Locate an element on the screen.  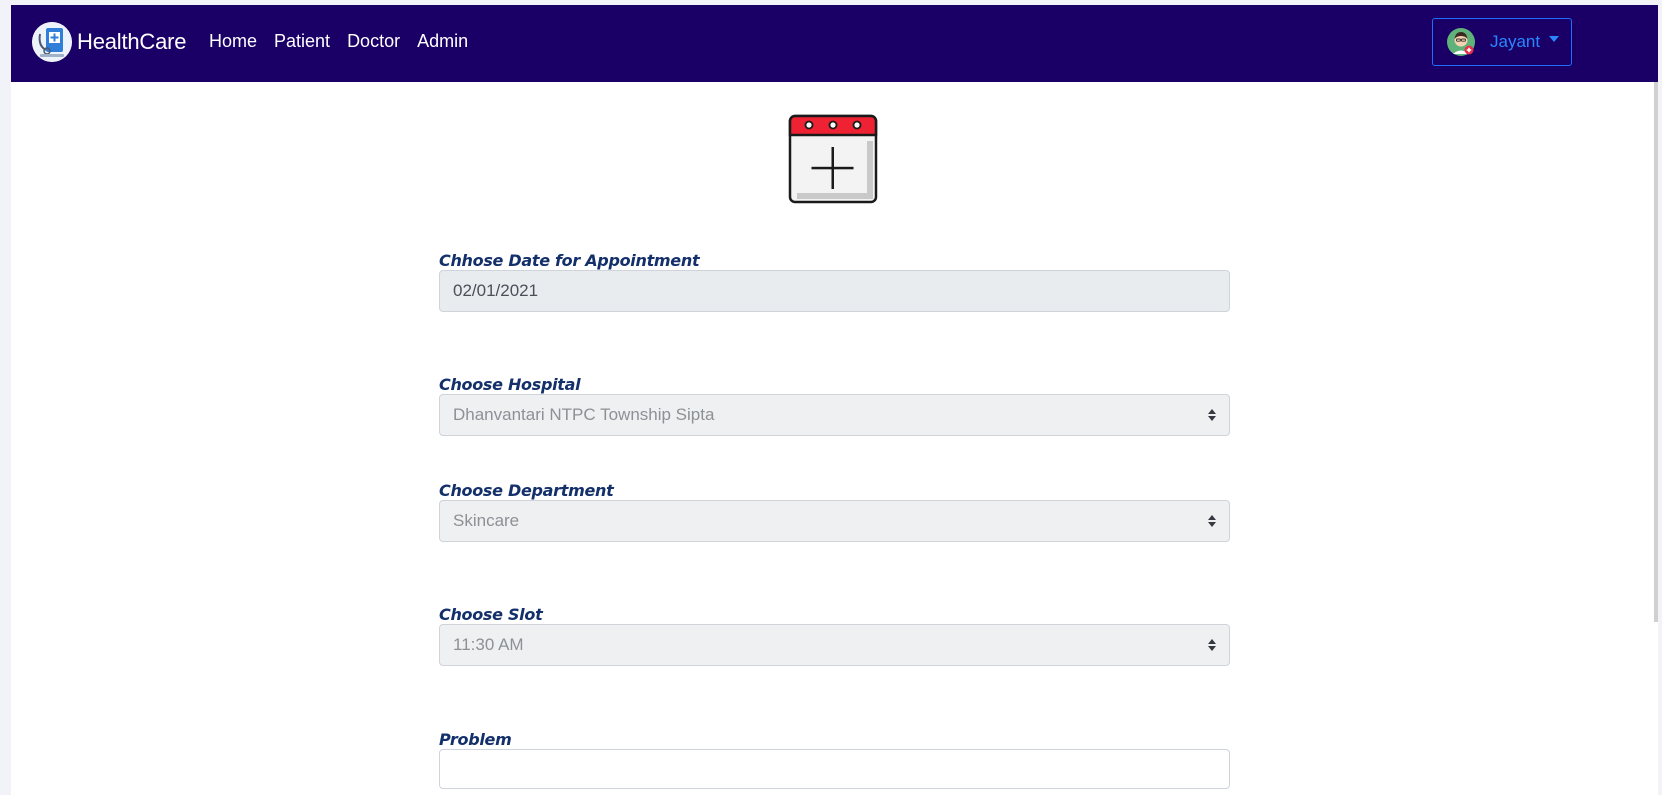
brand: HealthCare is located at coordinates (109, 42).